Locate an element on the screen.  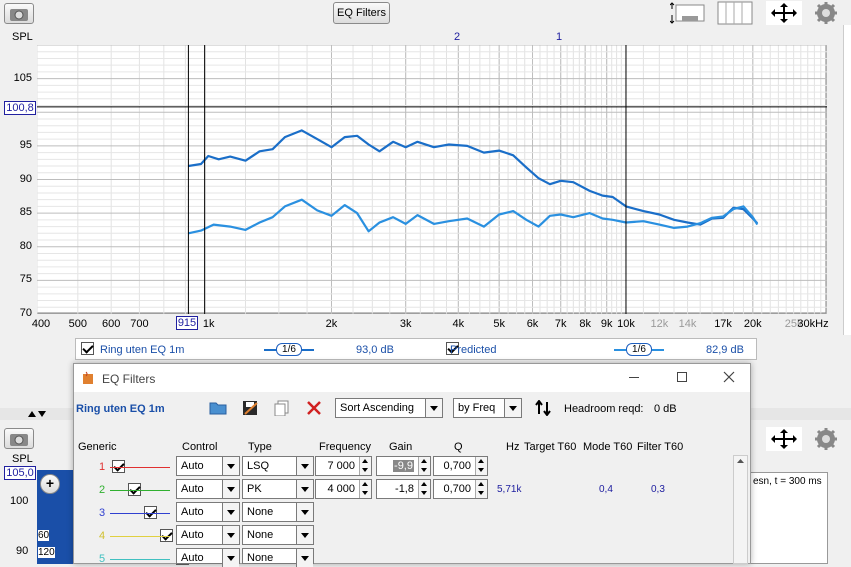
sort-by-dropdown: by Freq is located at coordinates (487, 408).